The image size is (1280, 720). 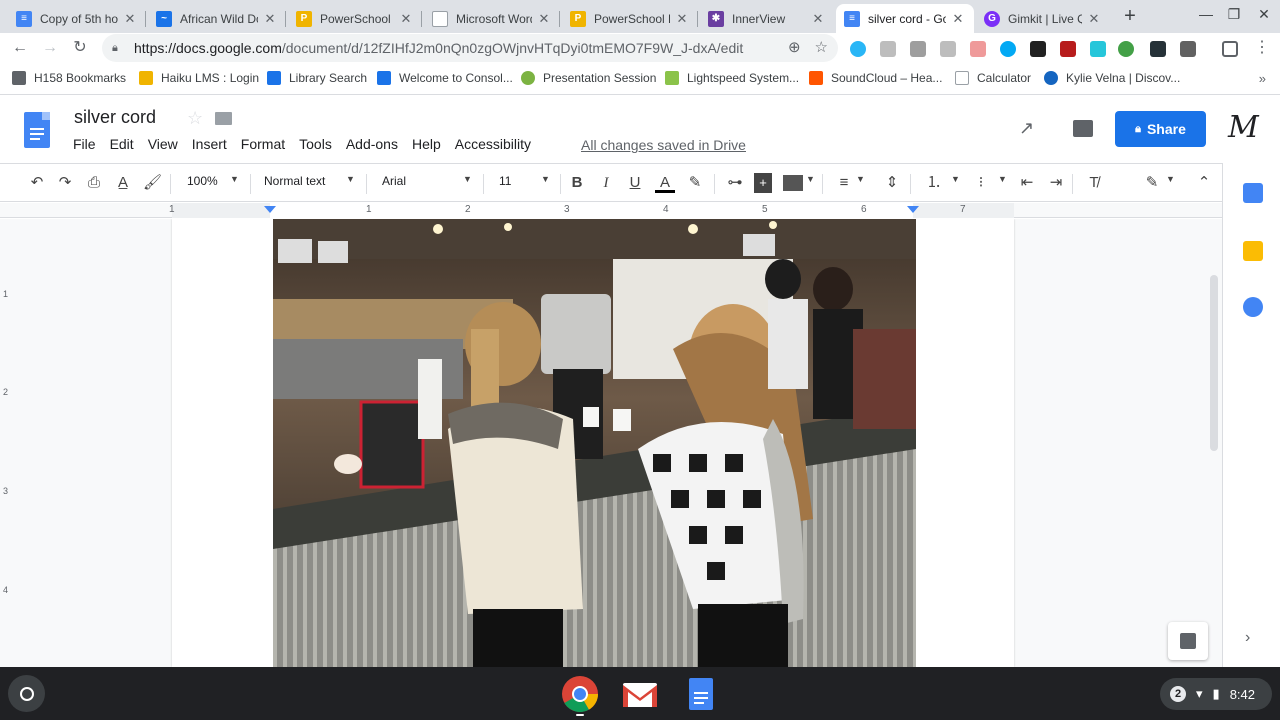 I want to click on increase-indent-icon: ⇥, so click(x=1056, y=183).